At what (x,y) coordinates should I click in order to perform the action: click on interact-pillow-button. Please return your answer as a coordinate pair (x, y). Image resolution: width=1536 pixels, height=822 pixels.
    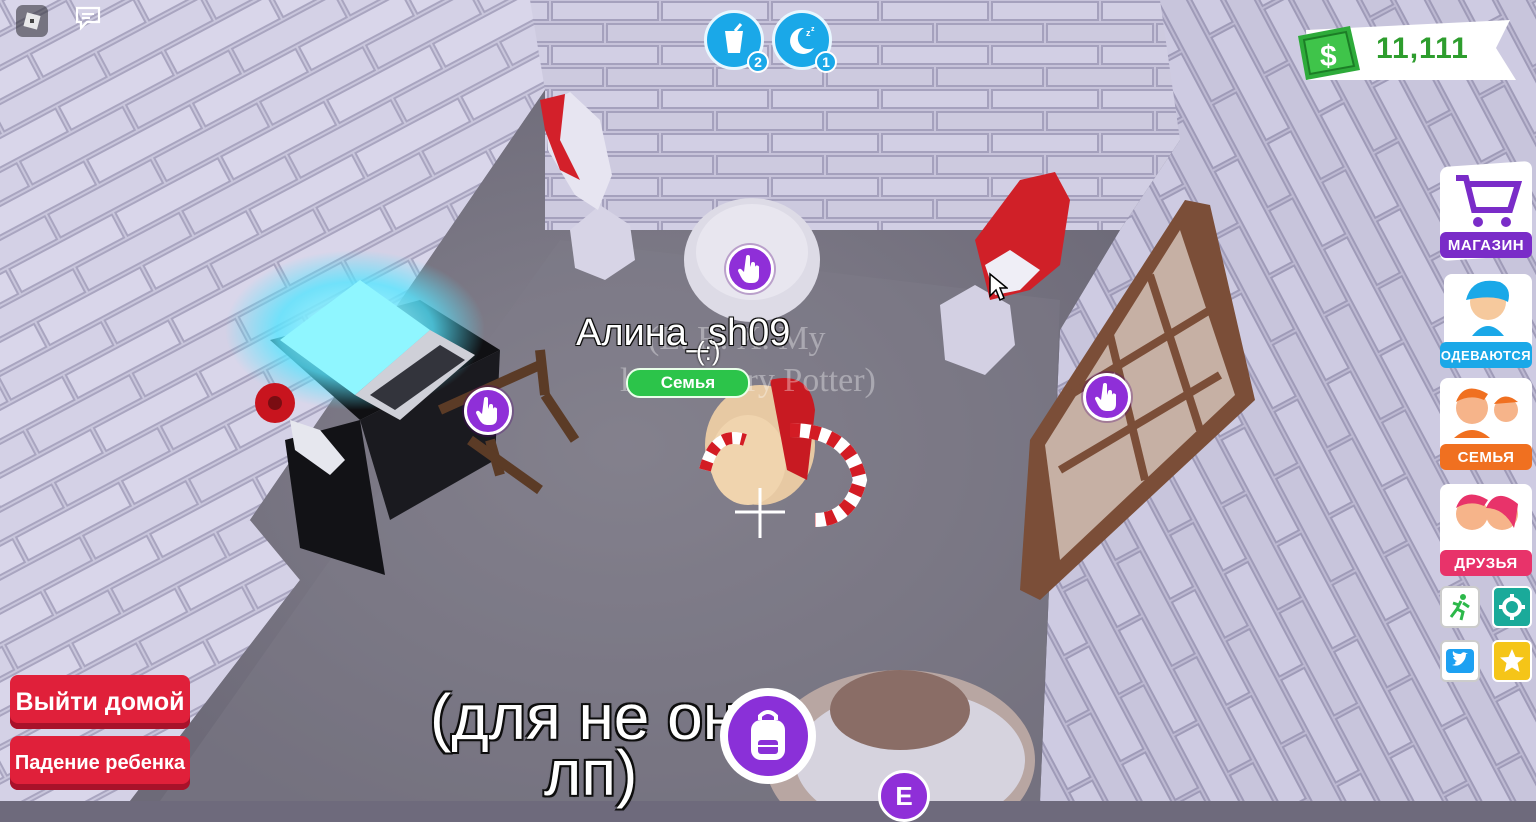
    Looking at the image, I should click on (750, 269).